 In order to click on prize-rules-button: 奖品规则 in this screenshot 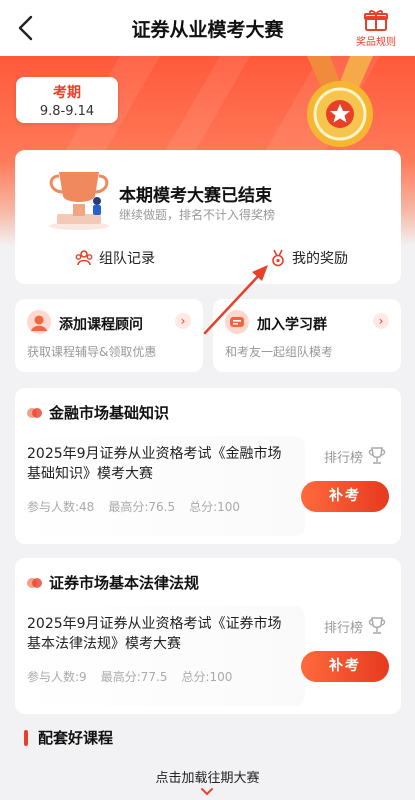, I will do `click(376, 28)`.